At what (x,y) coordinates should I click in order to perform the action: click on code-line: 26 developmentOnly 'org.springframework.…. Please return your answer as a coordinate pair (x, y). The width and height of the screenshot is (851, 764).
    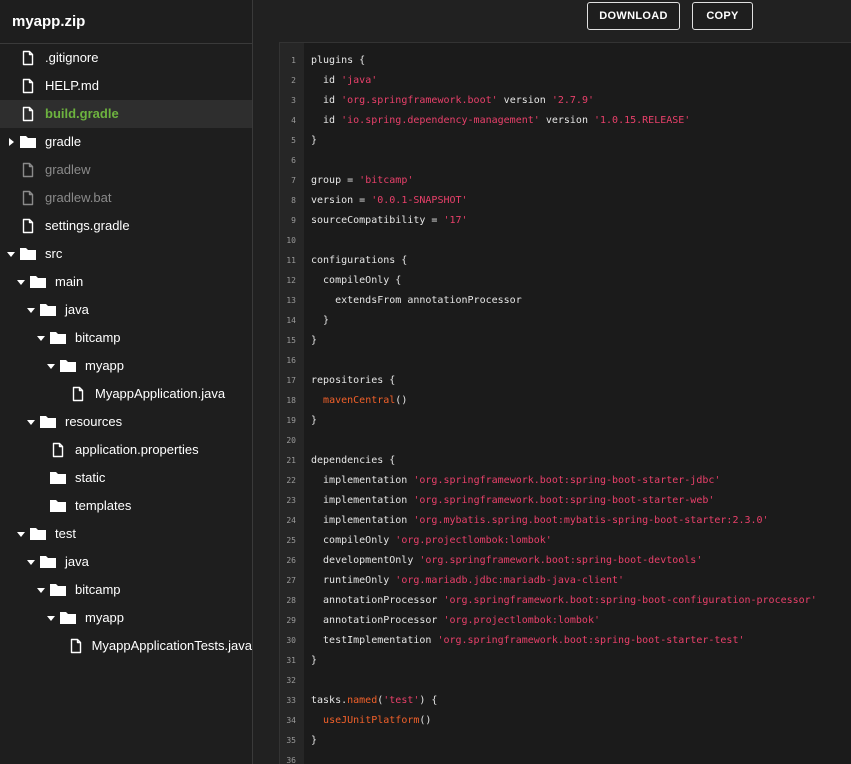
    Looking at the image, I should click on (565, 561).